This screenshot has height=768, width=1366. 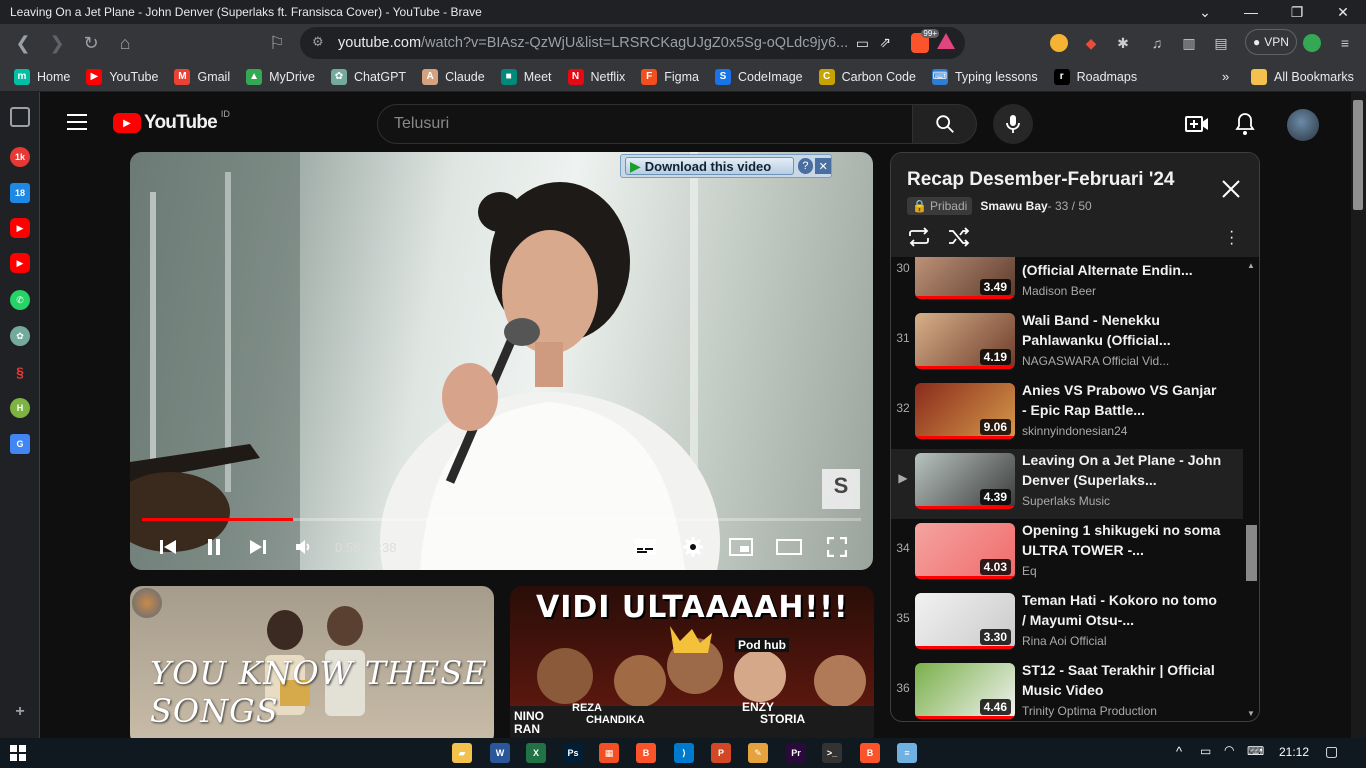 What do you see at coordinates (20, 157) in the screenshot?
I see `sidebar-app-1k-icon: 1k` at bounding box center [20, 157].